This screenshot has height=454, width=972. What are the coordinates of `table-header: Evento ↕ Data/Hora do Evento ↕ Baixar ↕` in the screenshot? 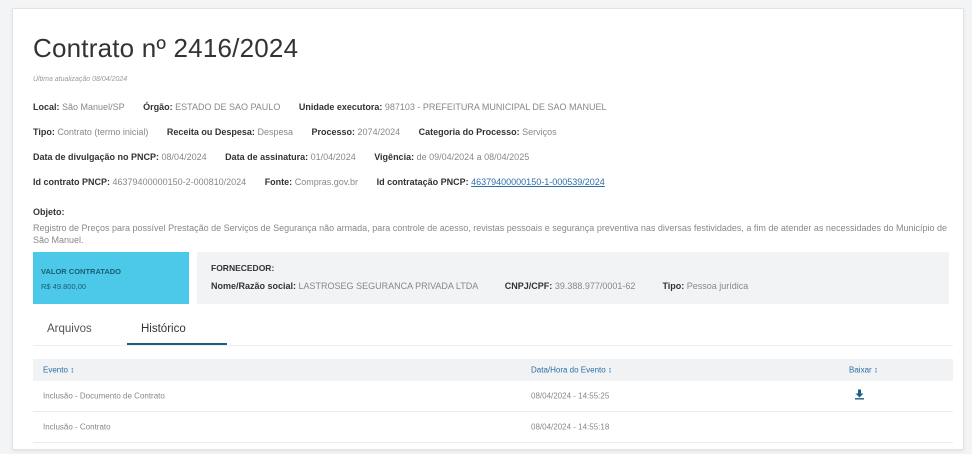 It's located at (493, 370).